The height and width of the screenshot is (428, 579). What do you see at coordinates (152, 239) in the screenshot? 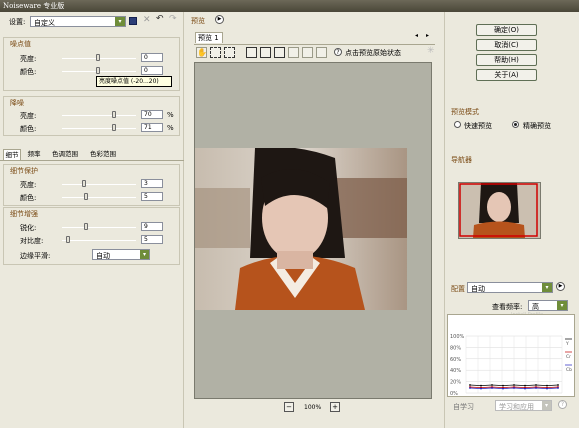
I see `contrast-input: 5` at bounding box center [152, 239].